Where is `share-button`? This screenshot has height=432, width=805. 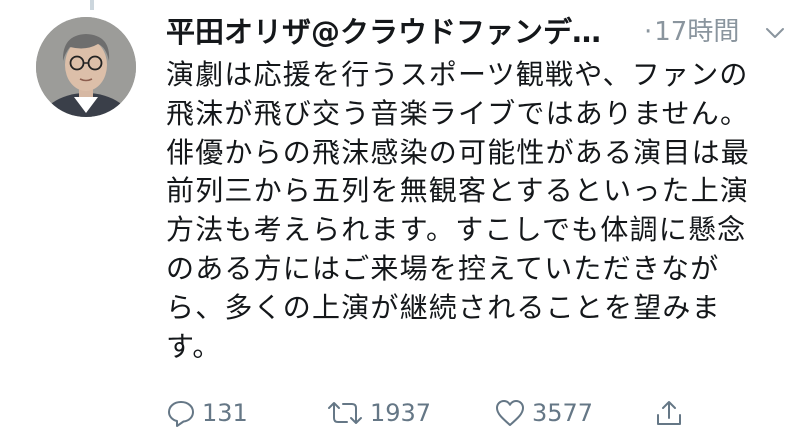
share-button is located at coordinates (669, 413).